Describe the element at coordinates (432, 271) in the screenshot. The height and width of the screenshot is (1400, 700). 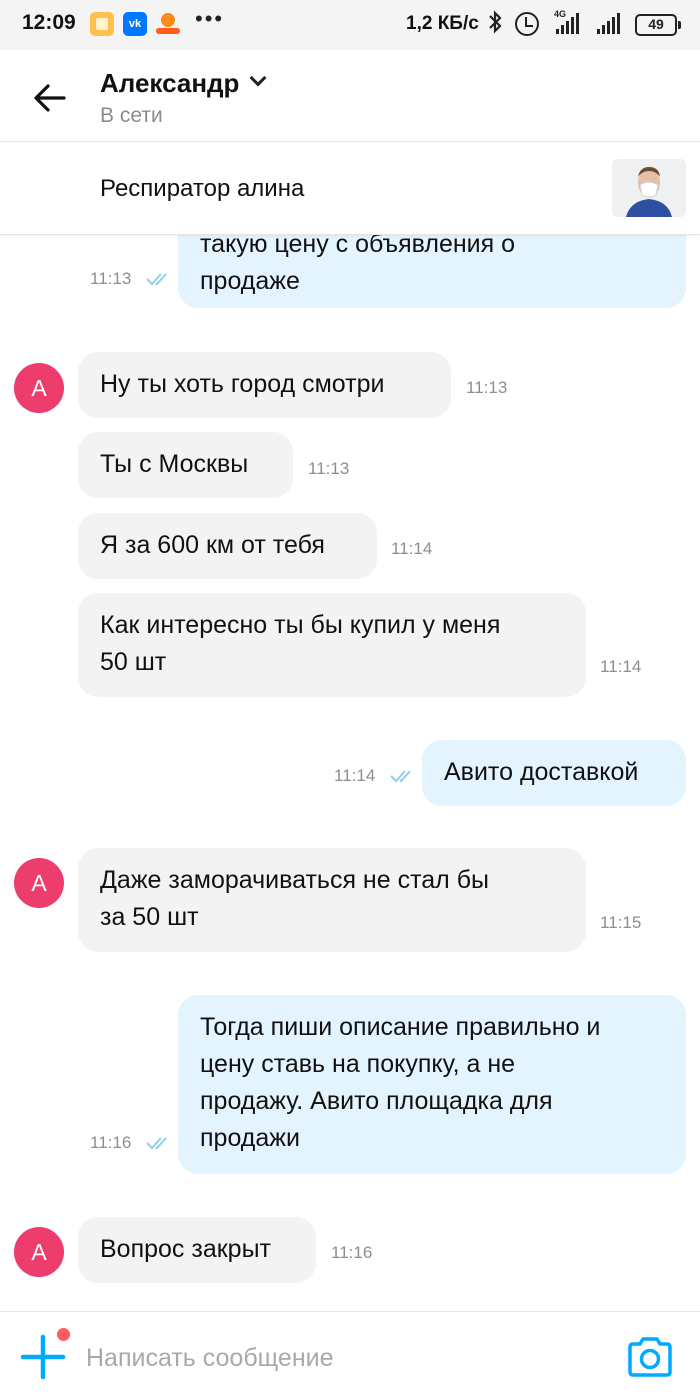
I see `message-bubble-outgoing: такую цену с объявления о продаже` at that location.